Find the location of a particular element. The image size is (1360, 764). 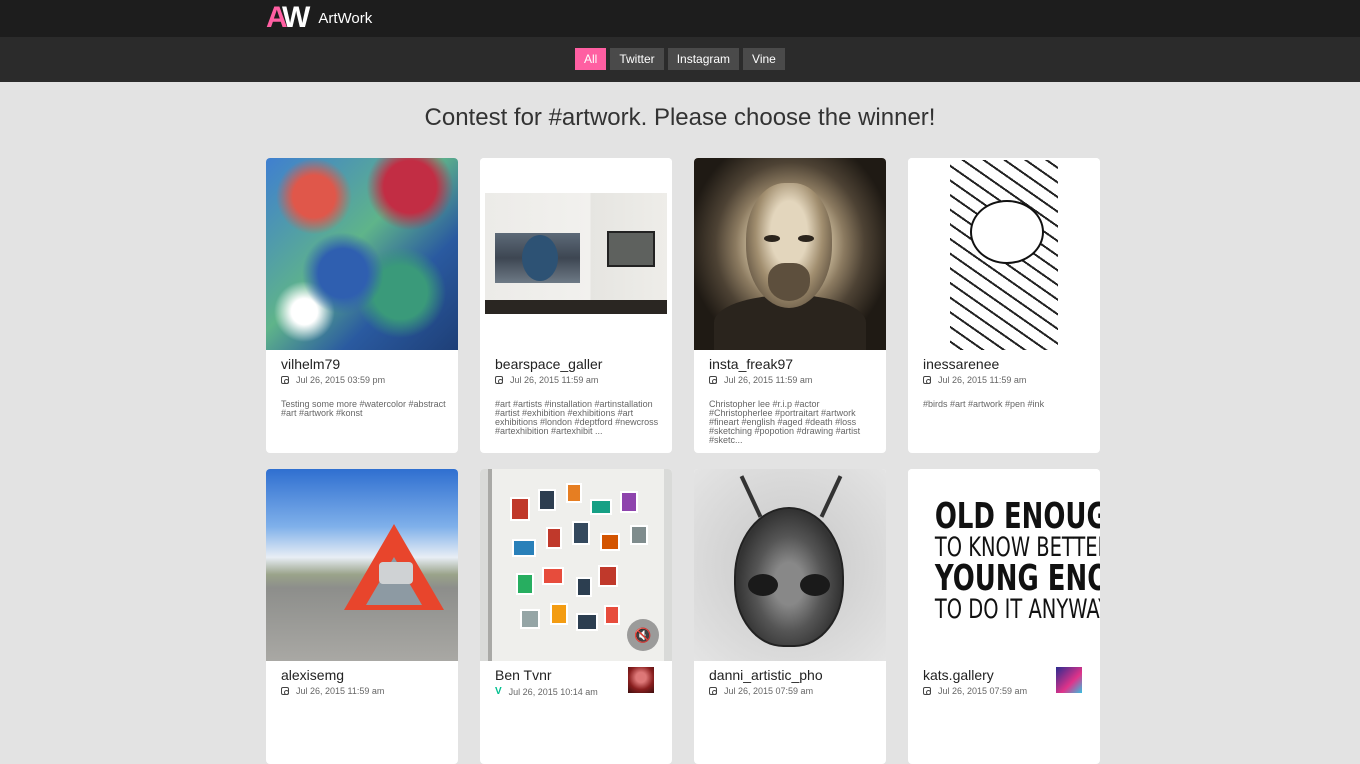

post-card: alexisemg Jul 26, 2015 11:59 am is located at coordinates (362, 616).